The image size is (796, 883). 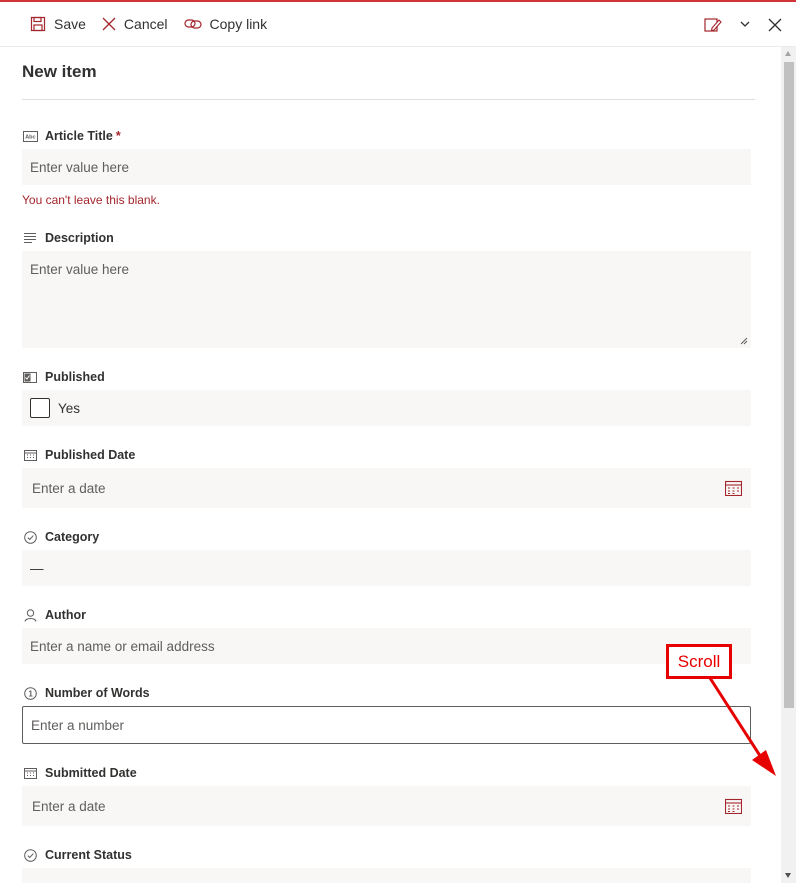 I want to click on published-checkbox-label: Yes, so click(x=69, y=408).